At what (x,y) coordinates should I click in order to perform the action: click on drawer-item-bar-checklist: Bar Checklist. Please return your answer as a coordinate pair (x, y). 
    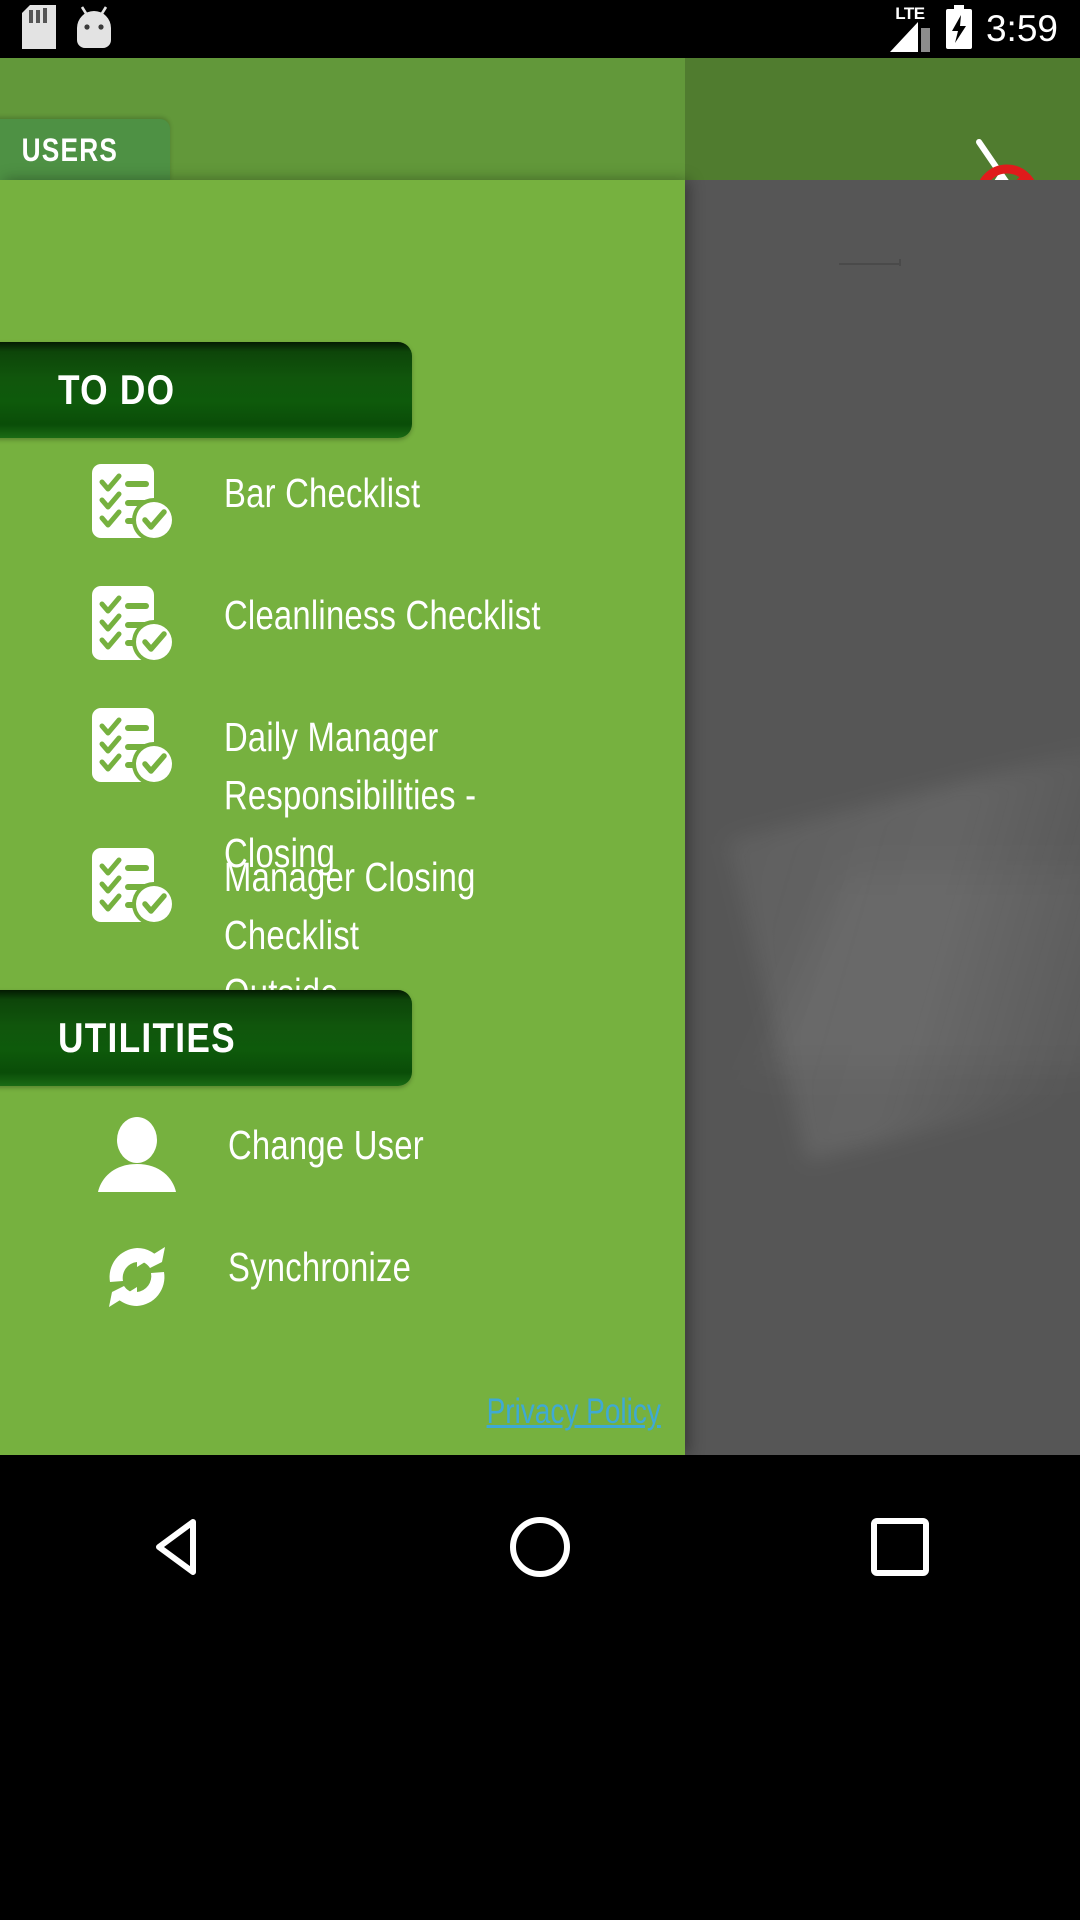
    Looking at the image, I should click on (342, 503).